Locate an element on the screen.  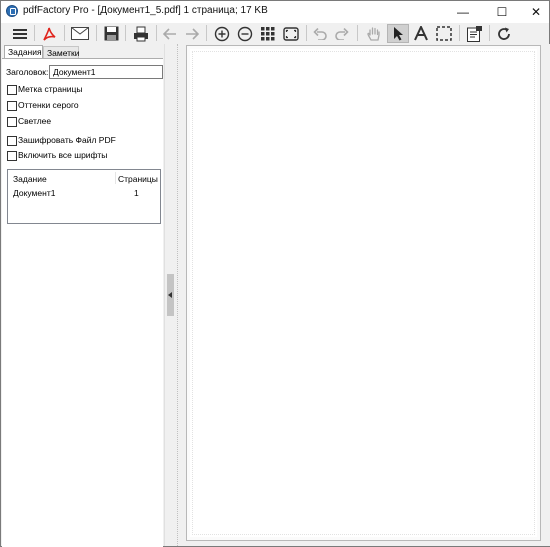
undo-icon is located at coordinates (320, 33).